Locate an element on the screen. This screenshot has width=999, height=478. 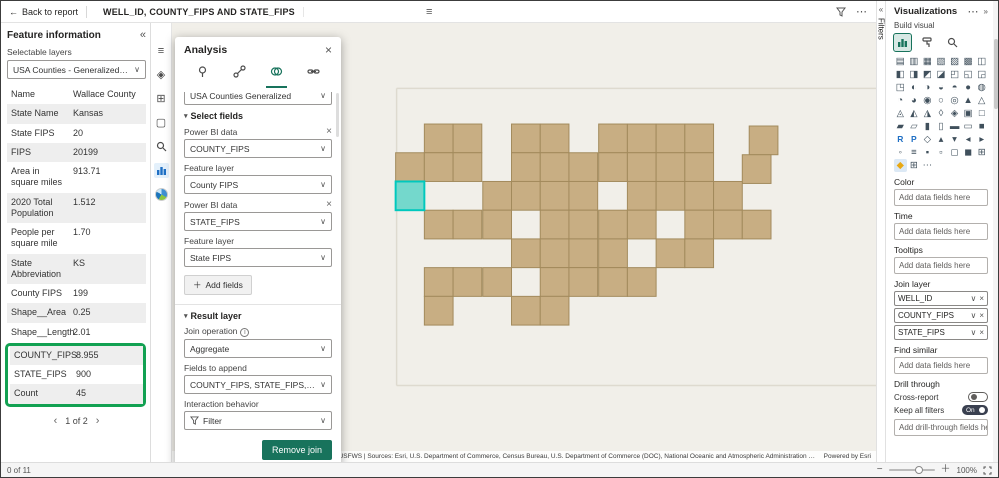
table-row: Shape__Area 0.25 is located at coordinates (76, 313).